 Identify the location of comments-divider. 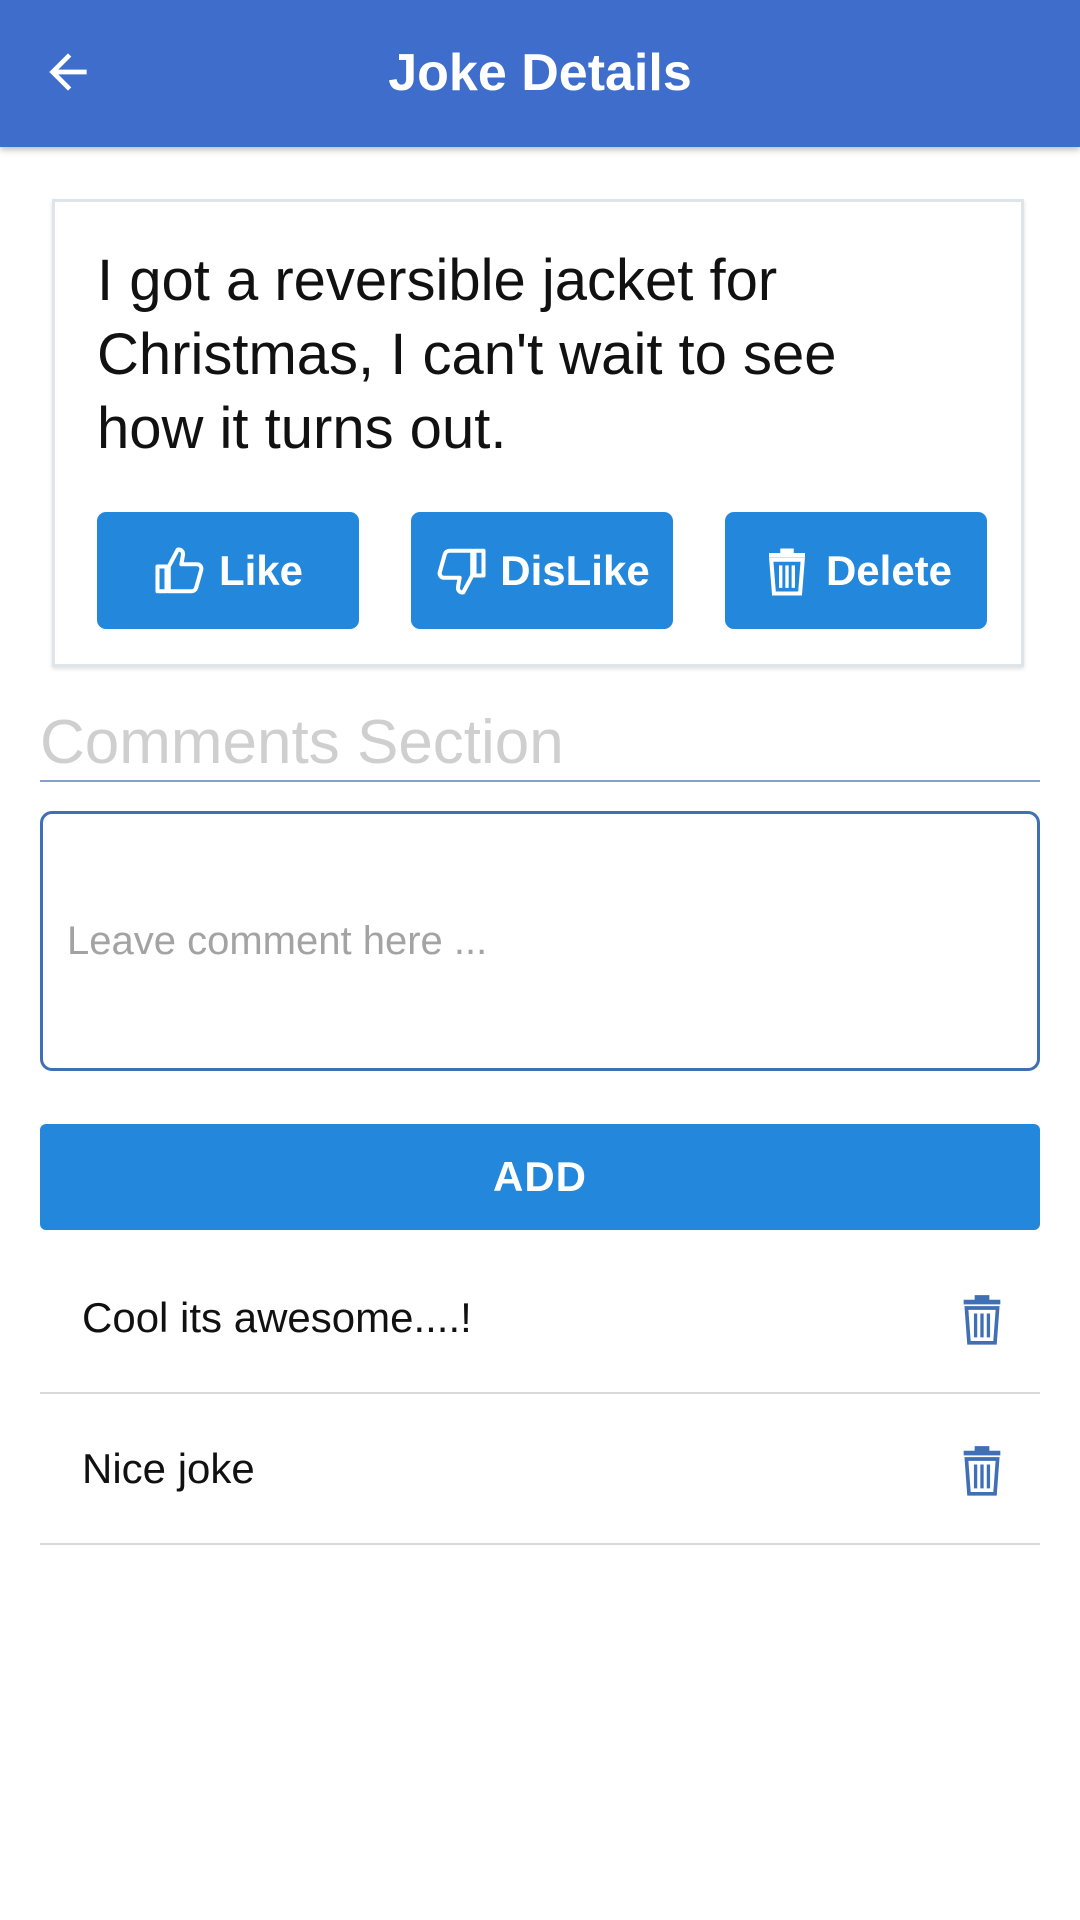
(540, 781).